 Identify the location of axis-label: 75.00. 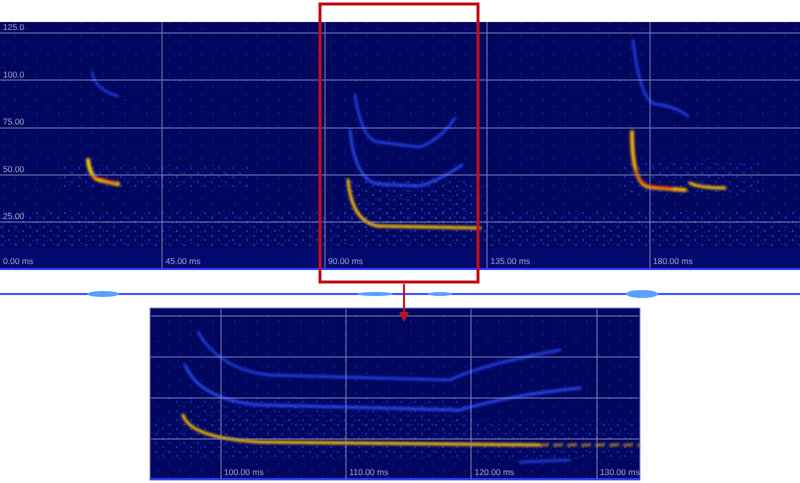
(13, 121).